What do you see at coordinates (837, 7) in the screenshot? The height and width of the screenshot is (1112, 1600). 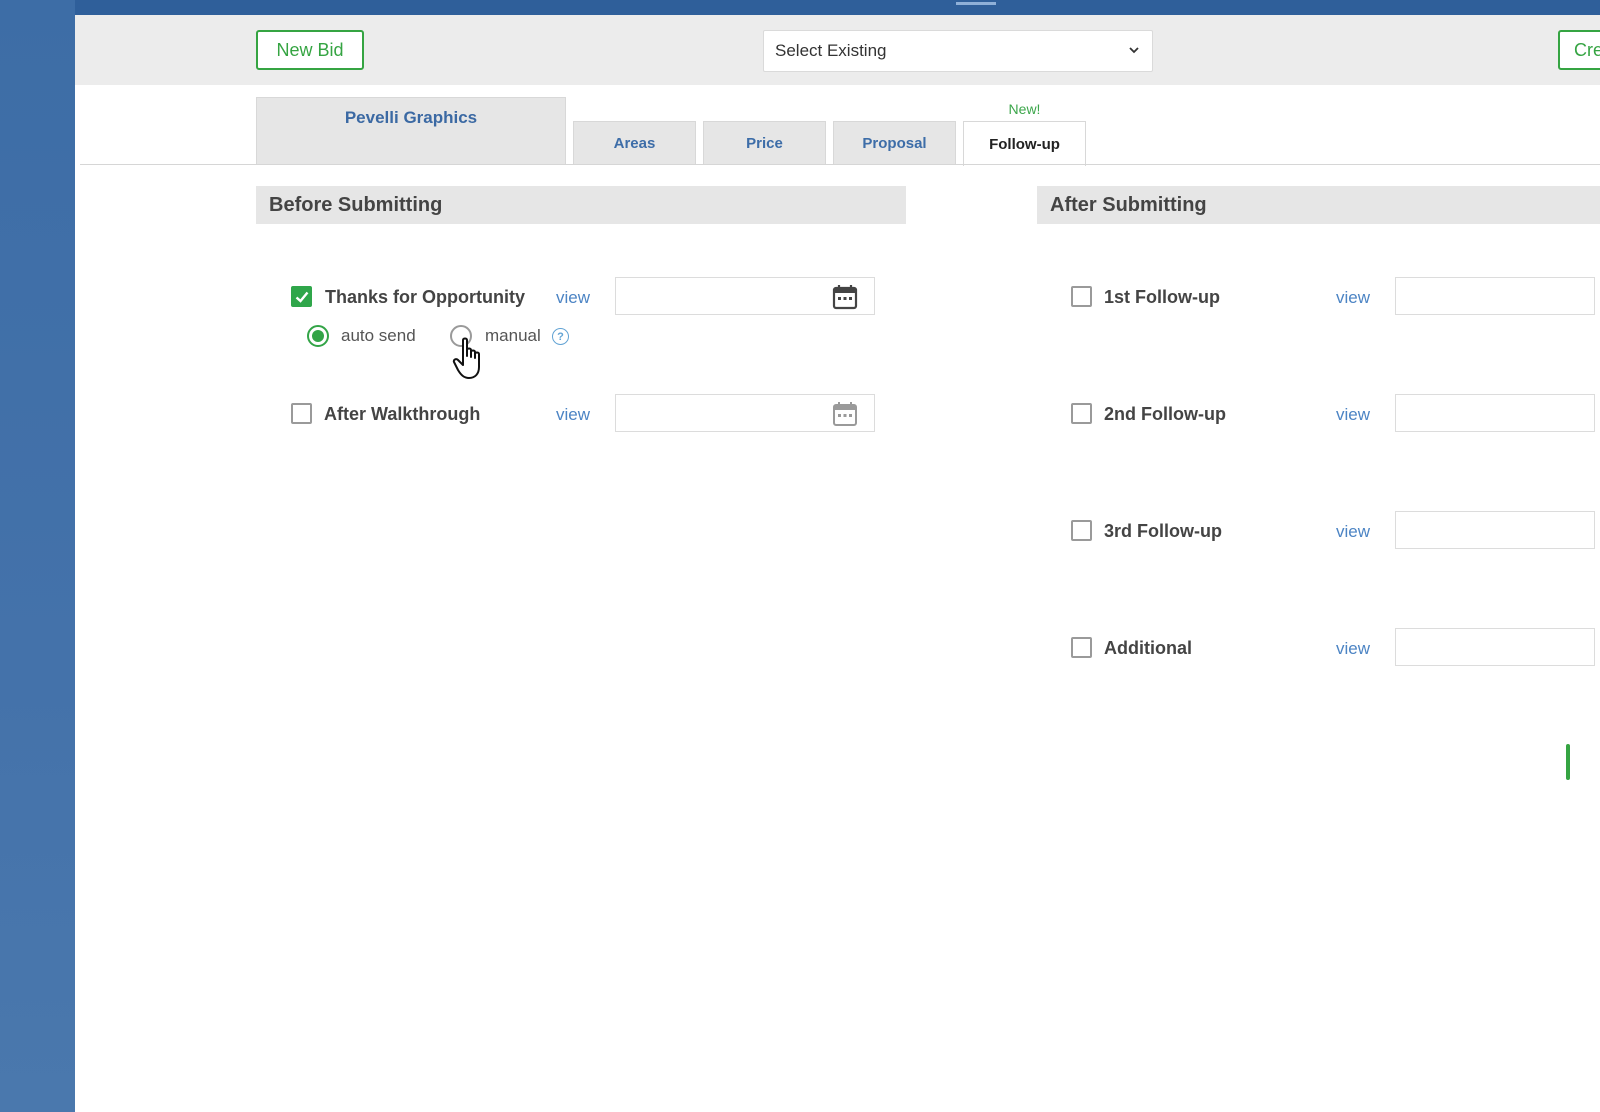 I see `top-nav-bar` at bounding box center [837, 7].